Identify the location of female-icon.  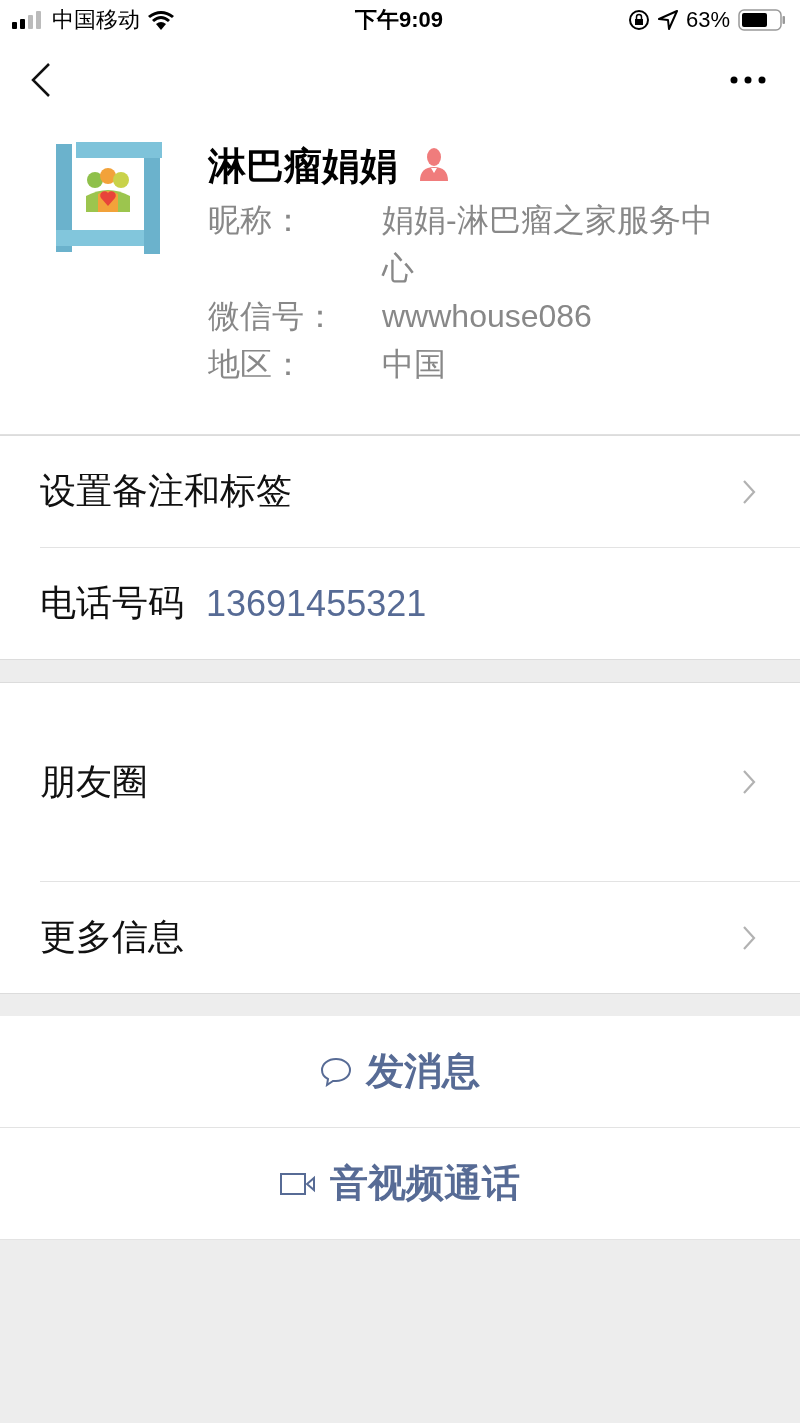
(434, 164).